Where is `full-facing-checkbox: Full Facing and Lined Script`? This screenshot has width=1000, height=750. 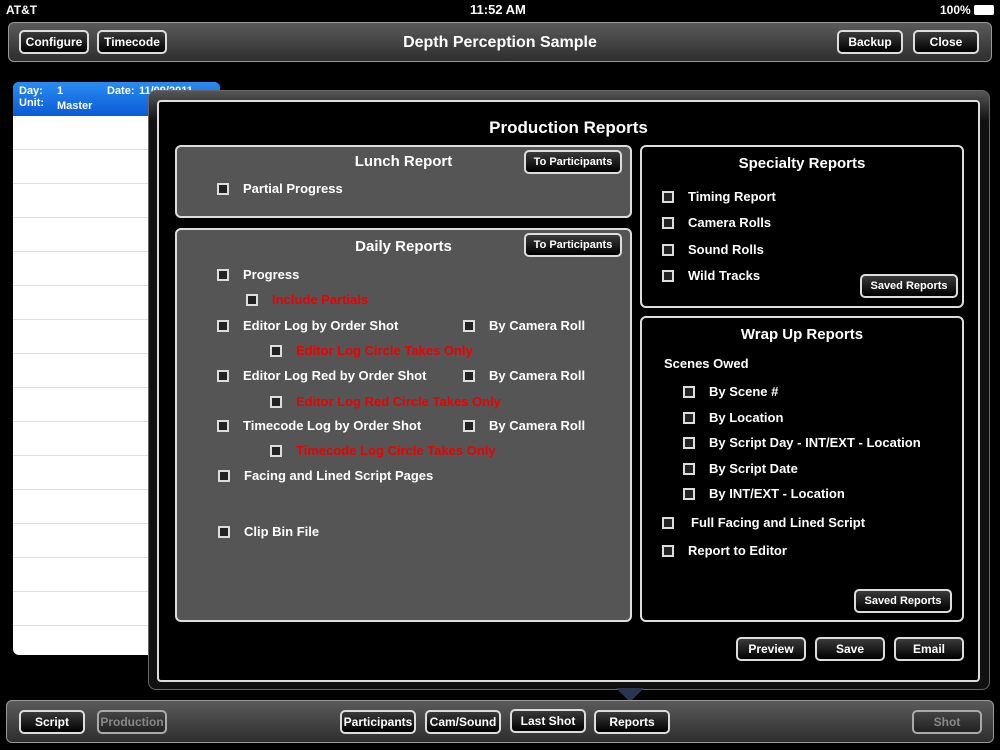
full-facing-checkbox: Full Facing and Lined Script is located at coordinates (763, 522).